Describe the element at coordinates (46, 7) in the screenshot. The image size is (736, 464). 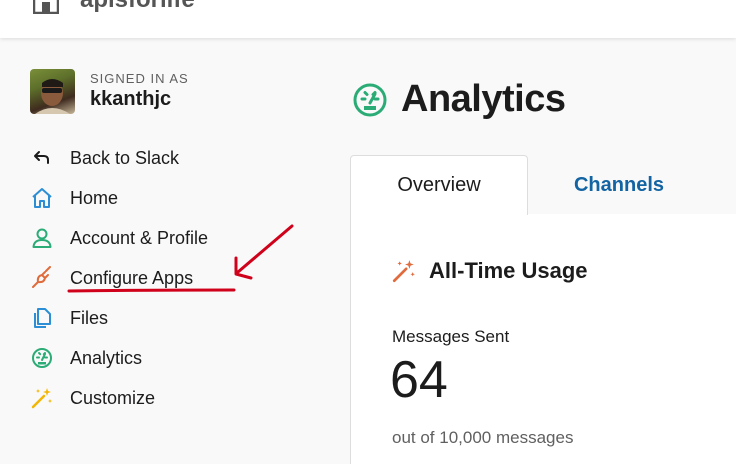
I see `team-building-icon` at that location.